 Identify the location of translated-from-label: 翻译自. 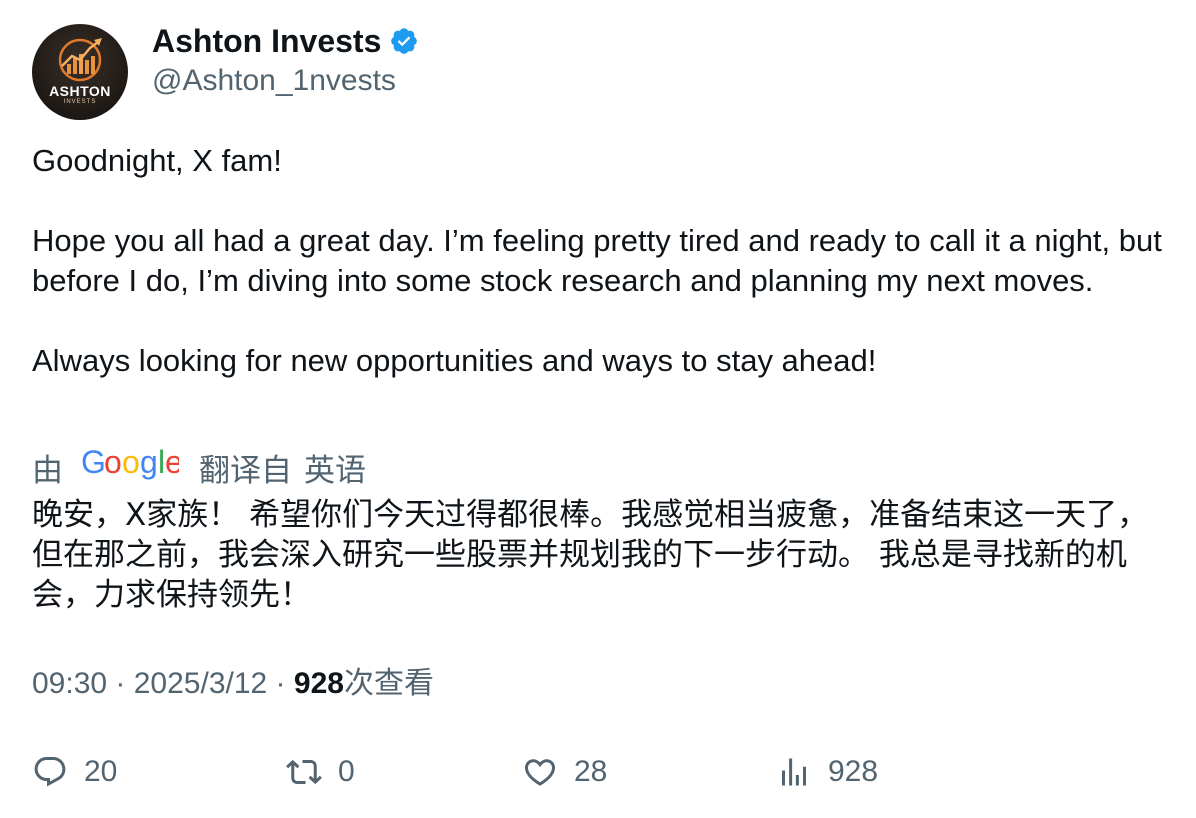
(245, 470).